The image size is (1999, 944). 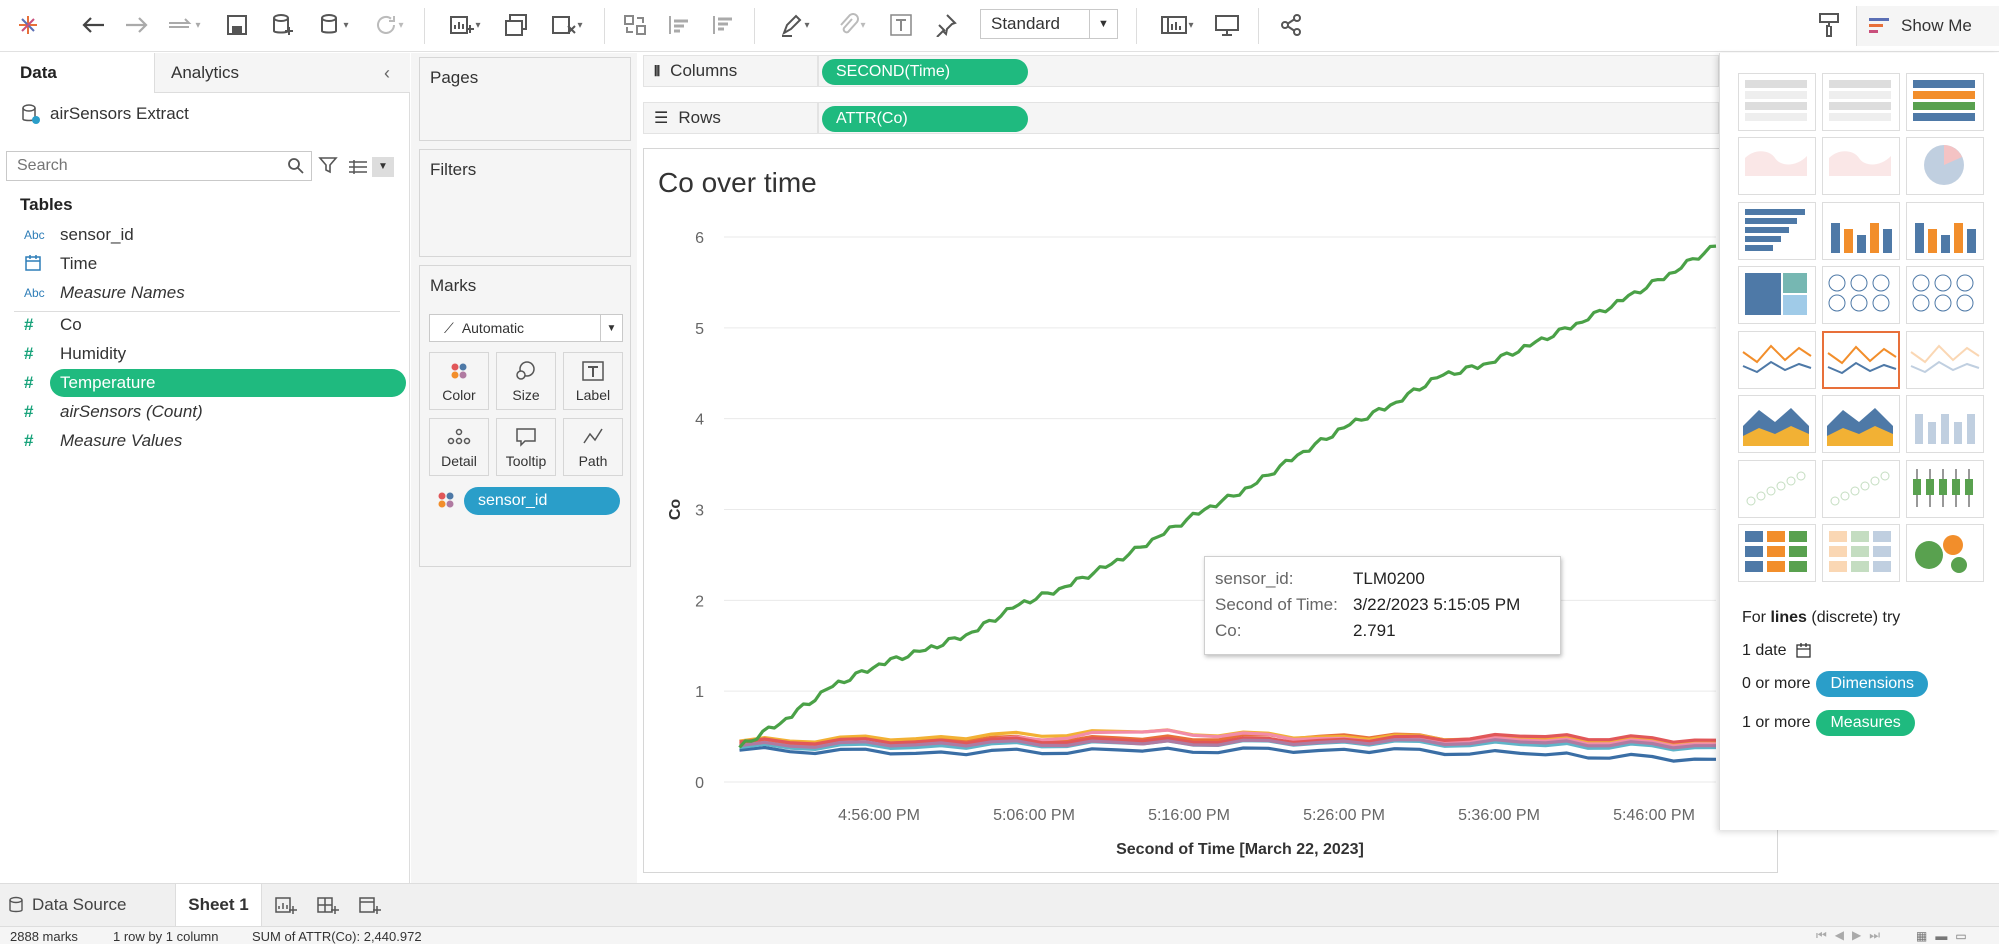 What do you see at coordinates (328, 905) in the screenshot?
I see `new-dashboard-tab-icon` at bounding box center [328, 905].